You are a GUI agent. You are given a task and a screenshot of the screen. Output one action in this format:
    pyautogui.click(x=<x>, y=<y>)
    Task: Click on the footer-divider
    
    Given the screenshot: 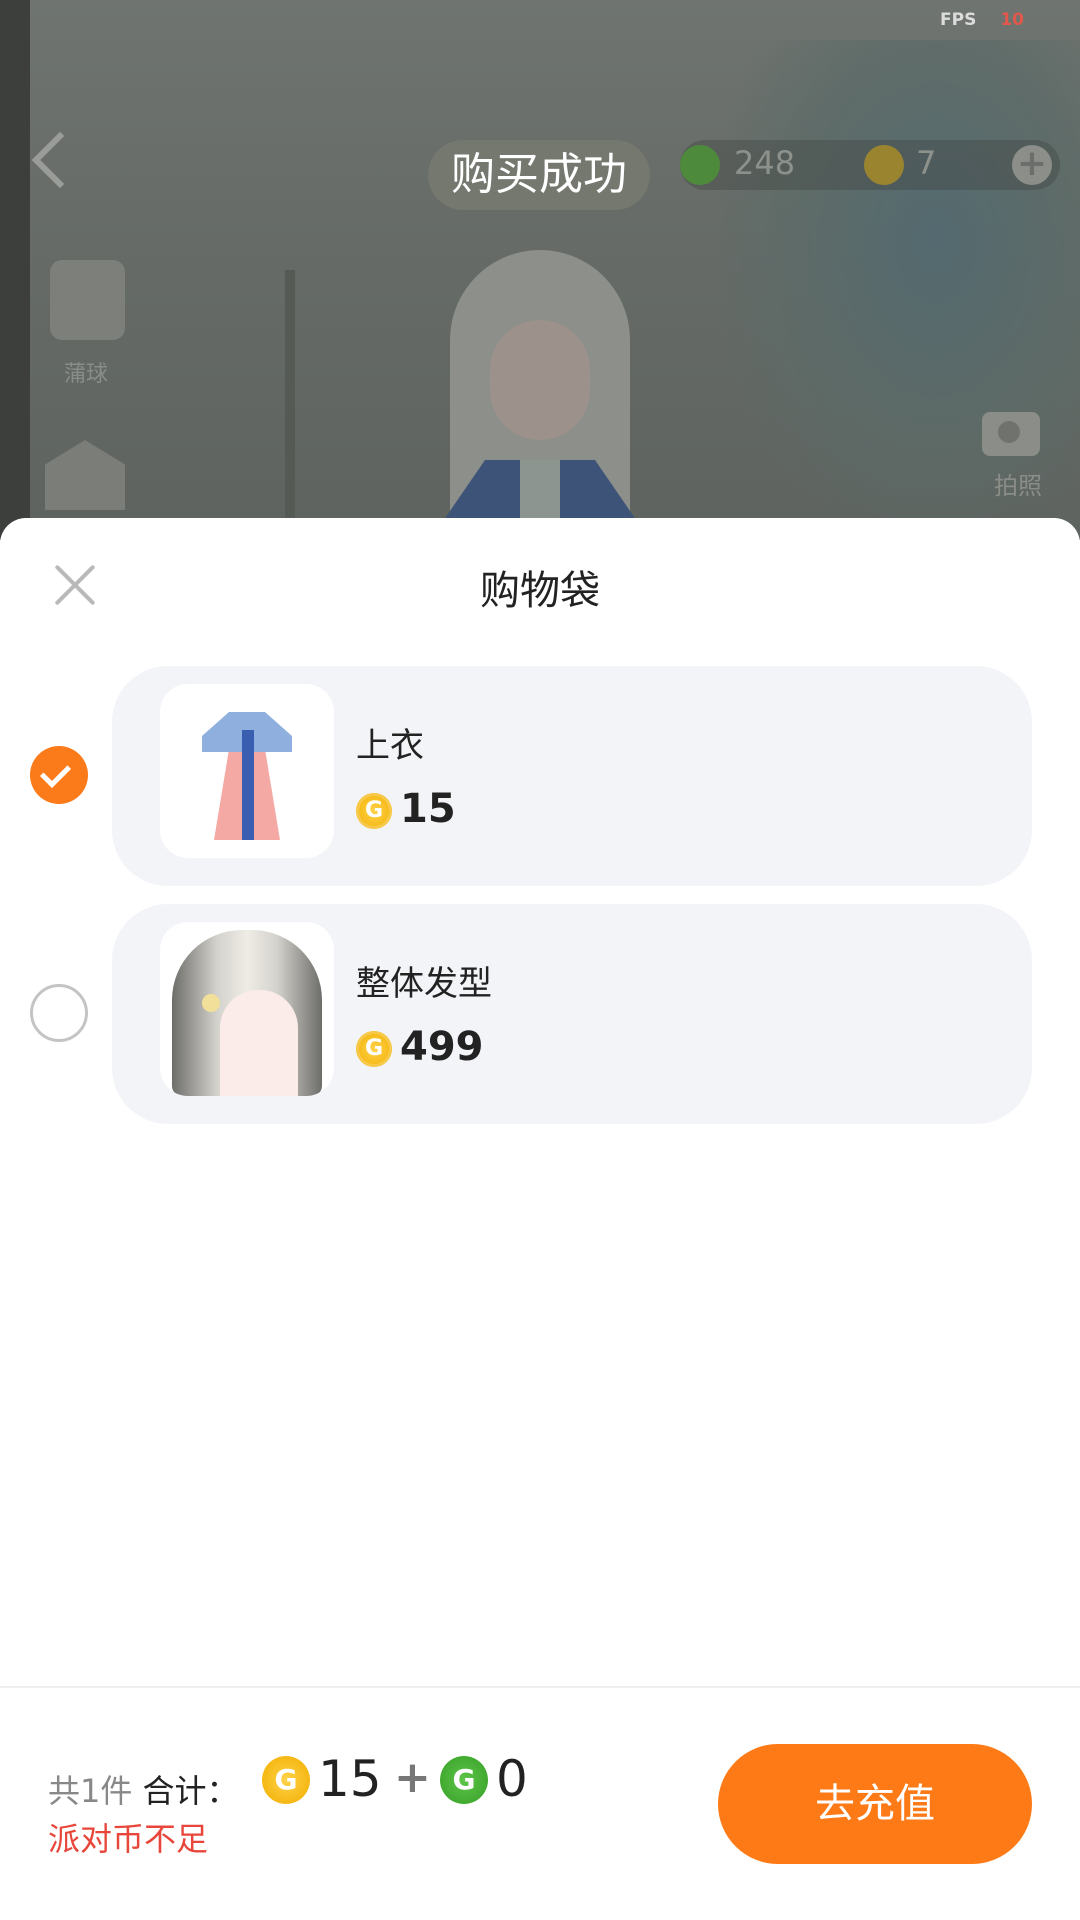 What is the action you would take?
    pyautogui.click(x=540, y=1687)
    